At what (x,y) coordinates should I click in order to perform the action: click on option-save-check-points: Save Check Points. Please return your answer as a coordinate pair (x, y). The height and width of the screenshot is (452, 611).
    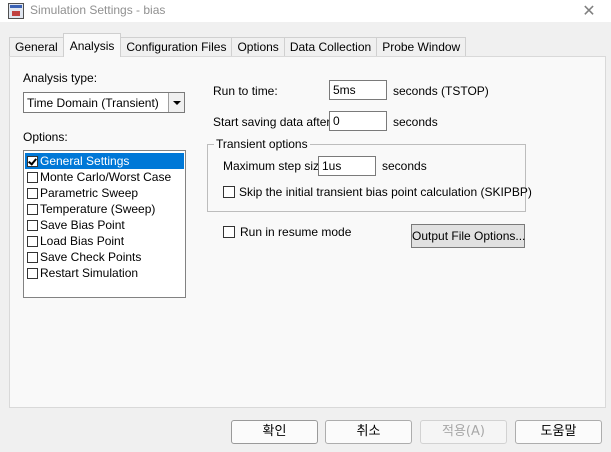
    Looking at the image, I should click on (104, 257).